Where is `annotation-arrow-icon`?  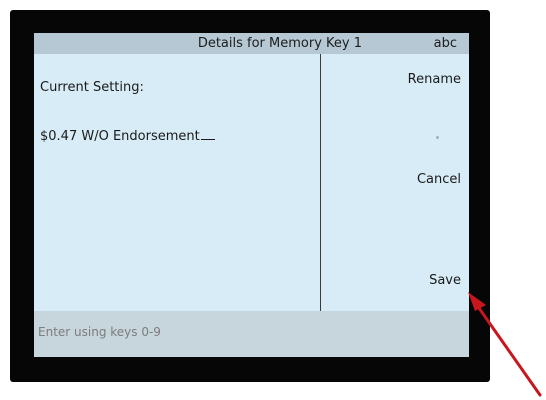
annotation-arrow-icon is located at coordinates (505, 344).